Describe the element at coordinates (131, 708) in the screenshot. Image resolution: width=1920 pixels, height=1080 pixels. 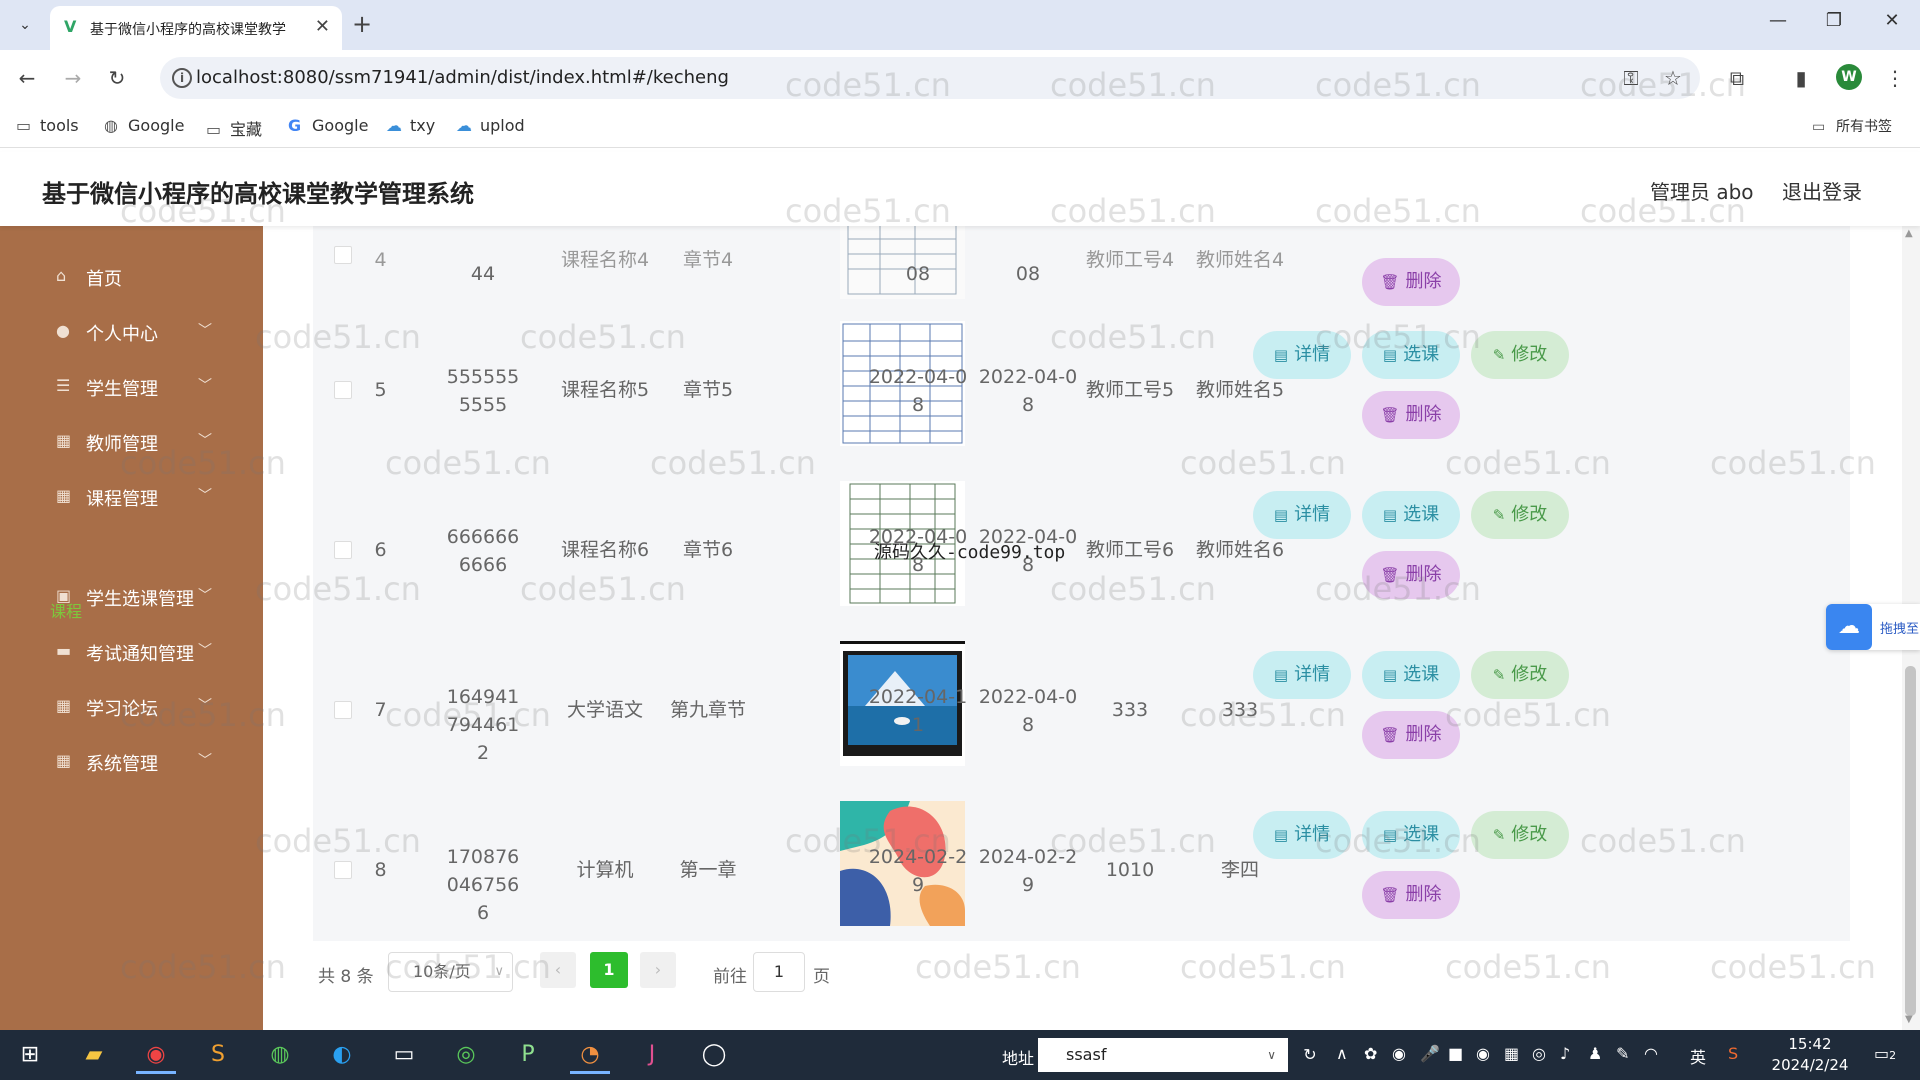
I see `sidebar-item-forum: ▦ 学习论坛 ﹀` at that location.